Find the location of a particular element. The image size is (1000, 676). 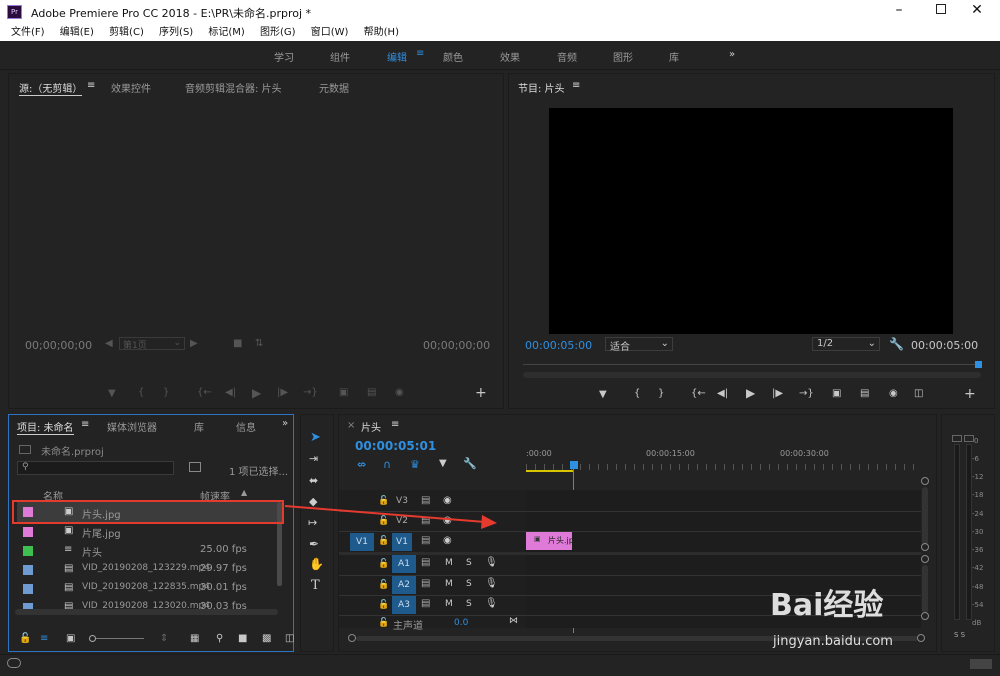

baidu-watermark-logo: Bai经验 is located at coordinates (827, 605).